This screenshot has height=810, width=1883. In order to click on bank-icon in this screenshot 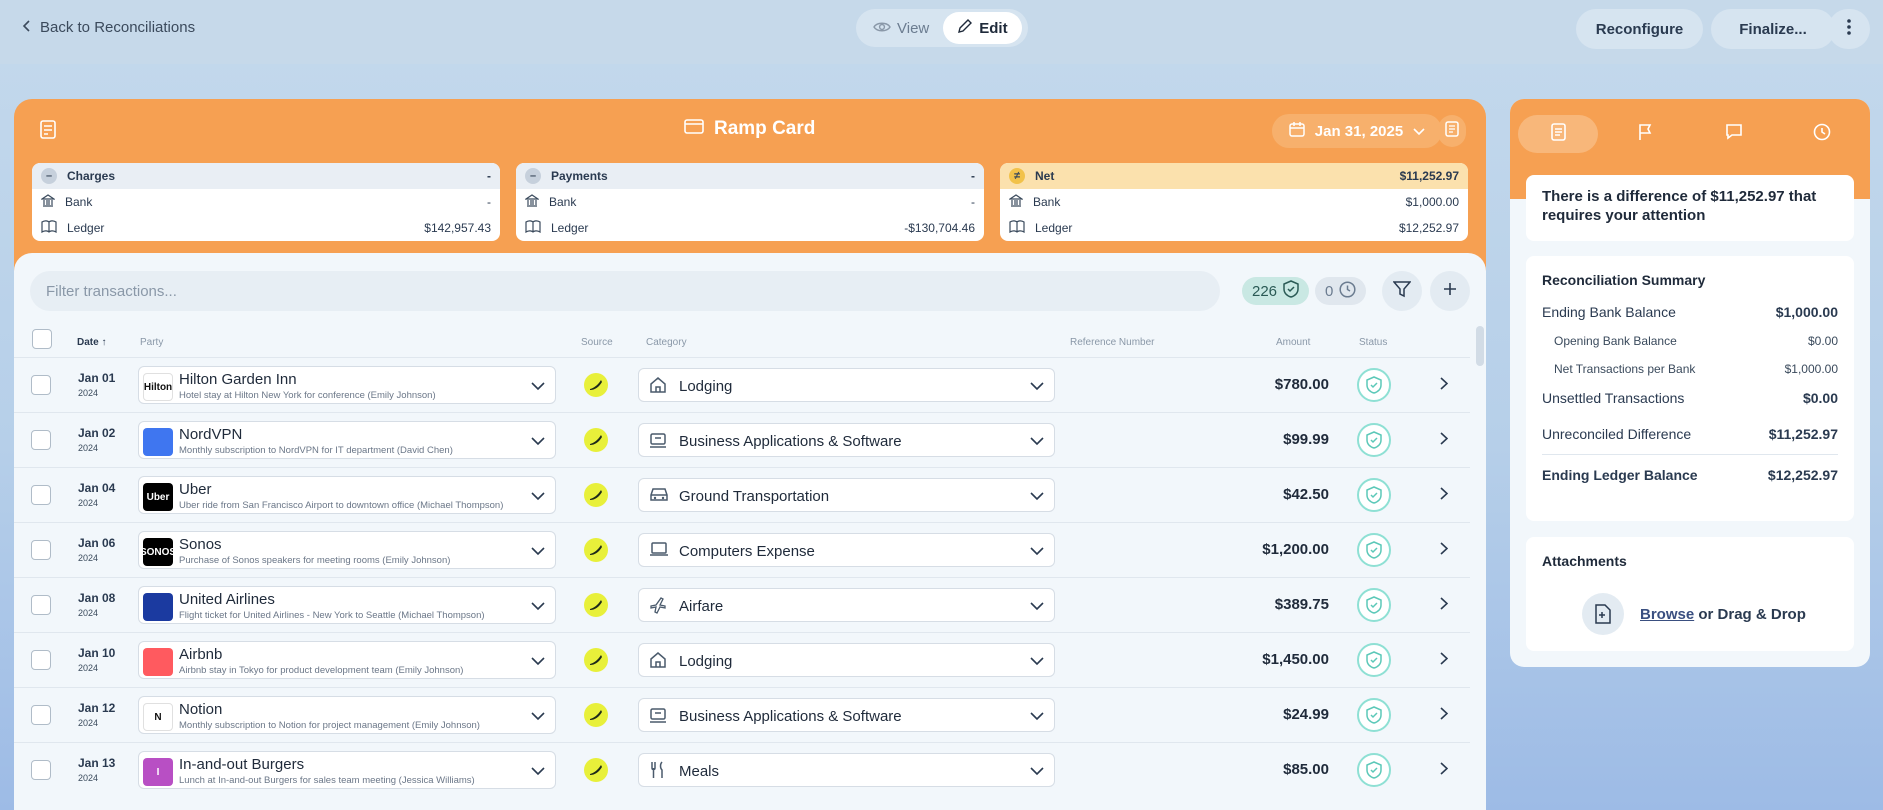, I will do `click(532, 202)`.